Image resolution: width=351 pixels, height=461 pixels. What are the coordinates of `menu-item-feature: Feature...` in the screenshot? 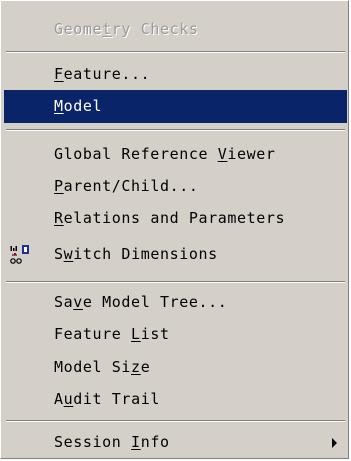 It's located at (175, 74).